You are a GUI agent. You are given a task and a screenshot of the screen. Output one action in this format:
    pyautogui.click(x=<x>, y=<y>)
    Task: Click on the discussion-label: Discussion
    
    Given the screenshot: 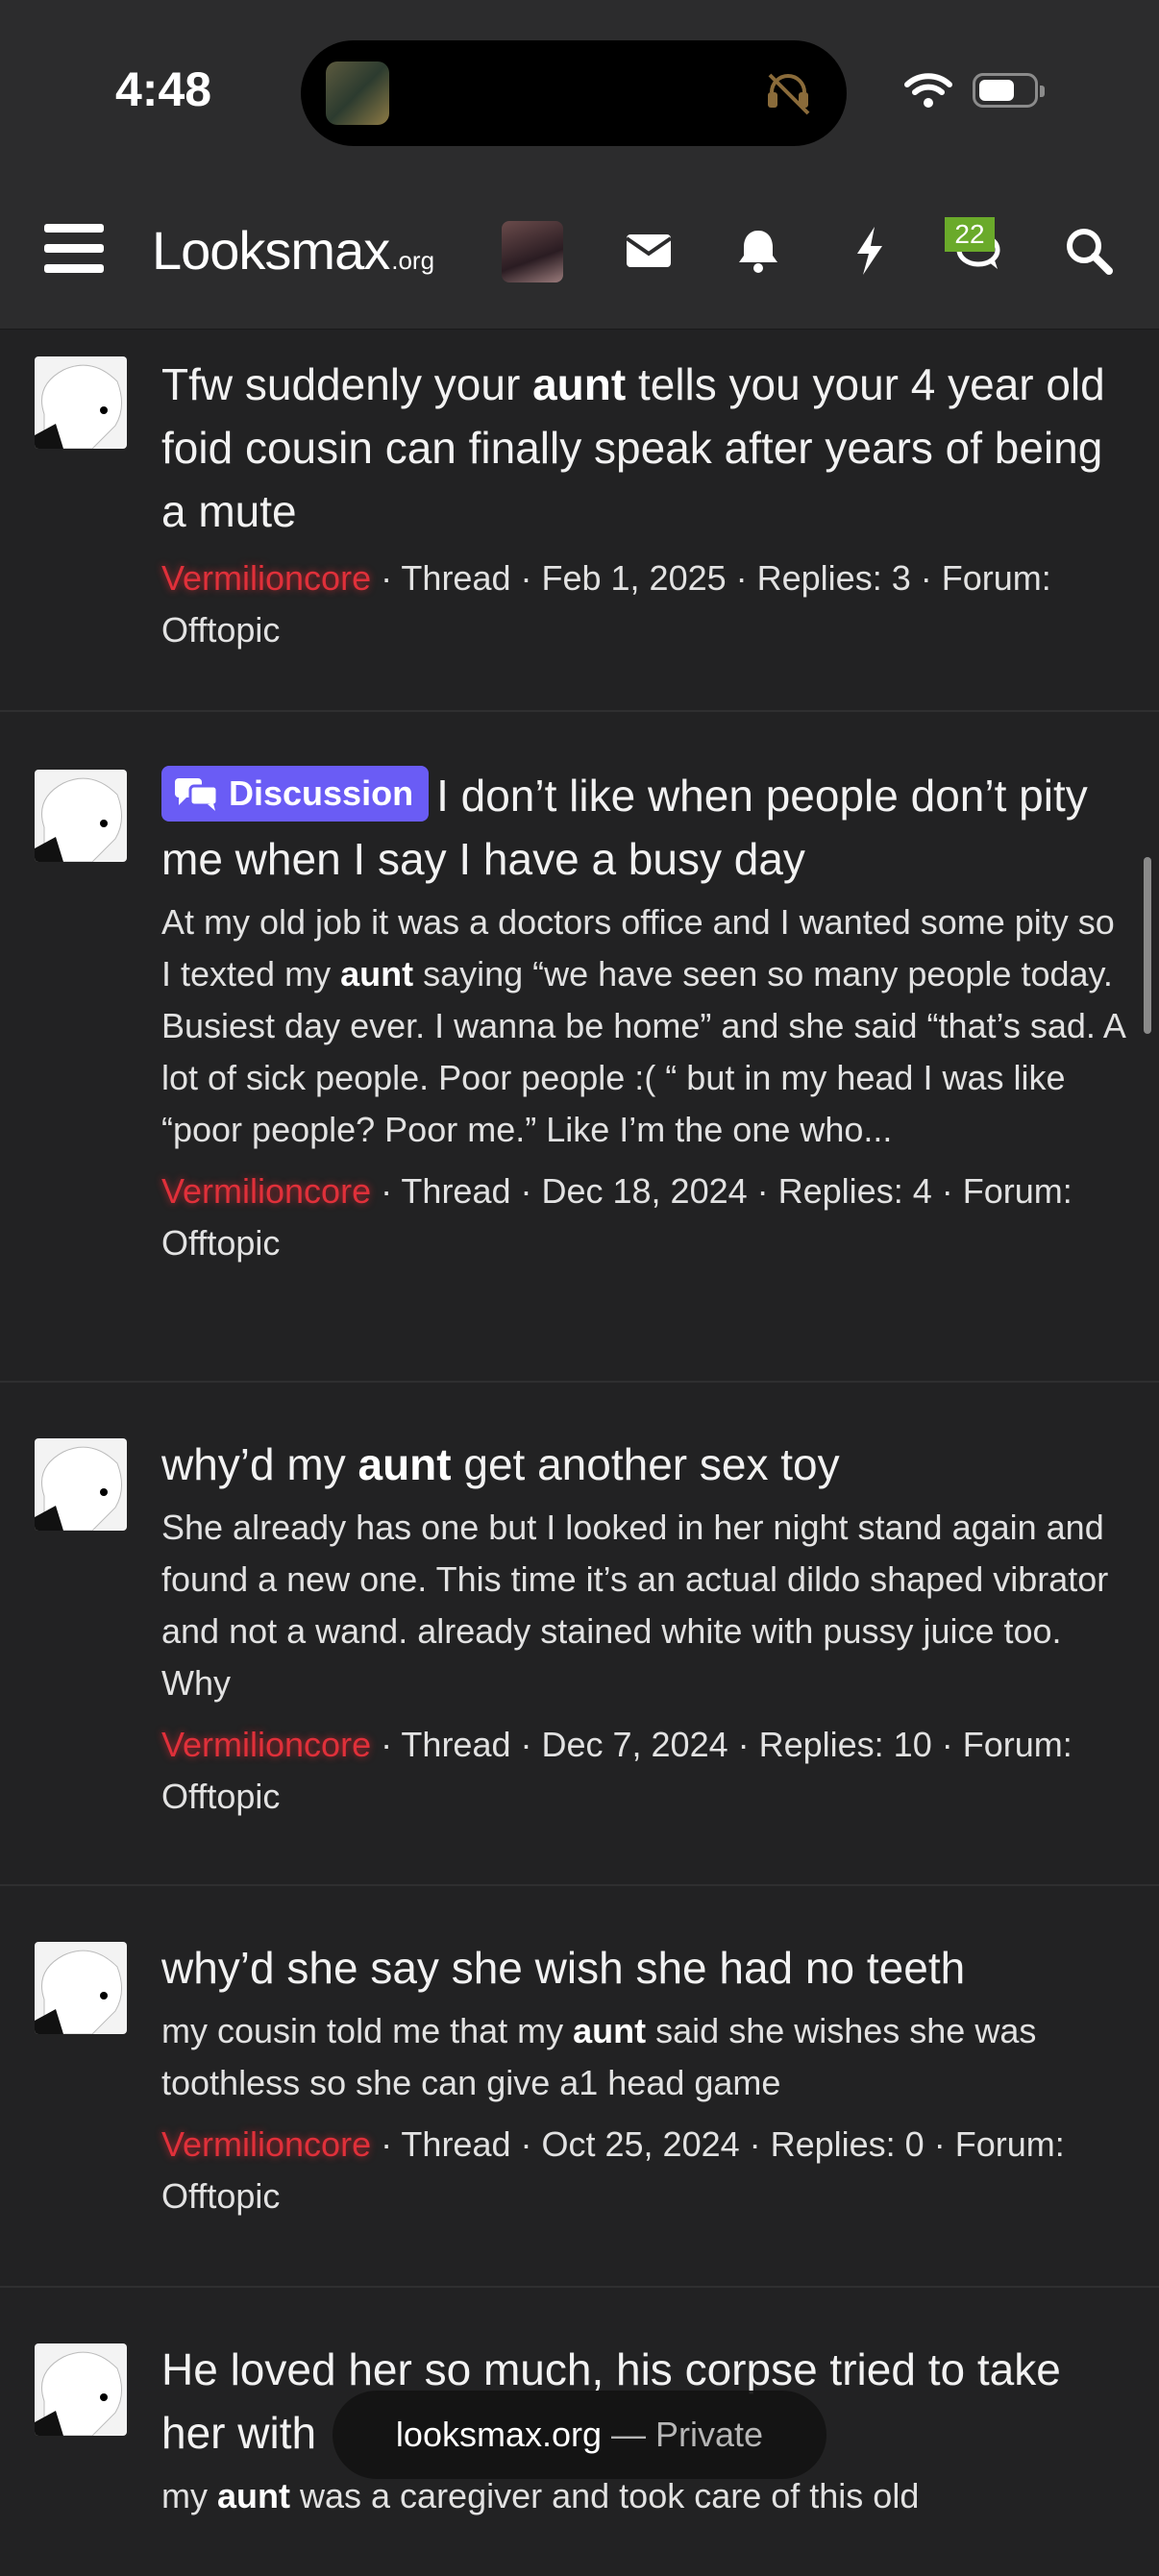 What is the action you would take?
    pyautogui.click(x=295, y=794)
    